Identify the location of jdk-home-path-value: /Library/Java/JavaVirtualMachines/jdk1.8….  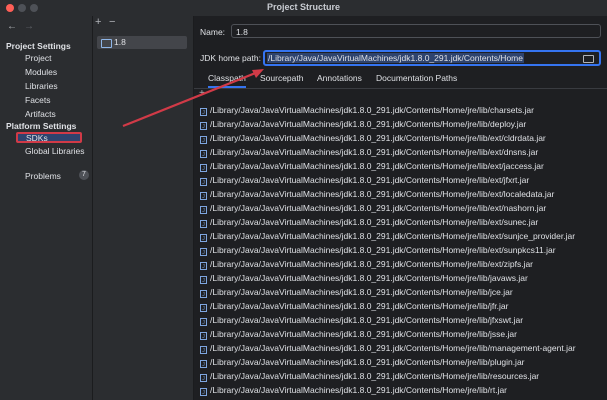
(395, 58).